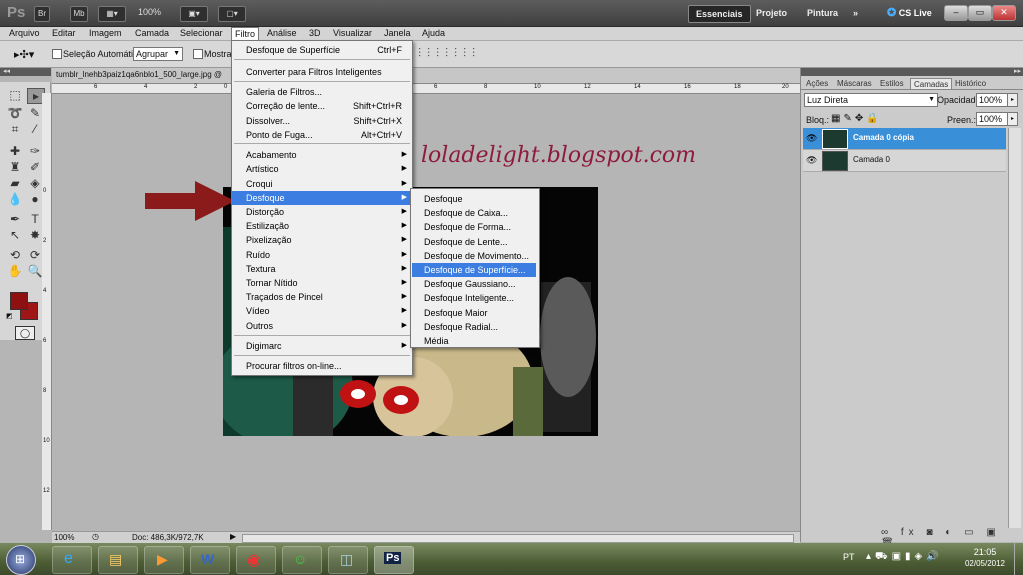  What do you see at coordinates (855, 13) in the screenshot?
I see `more-workspaces-button: »` at bounding box center [855, 13].